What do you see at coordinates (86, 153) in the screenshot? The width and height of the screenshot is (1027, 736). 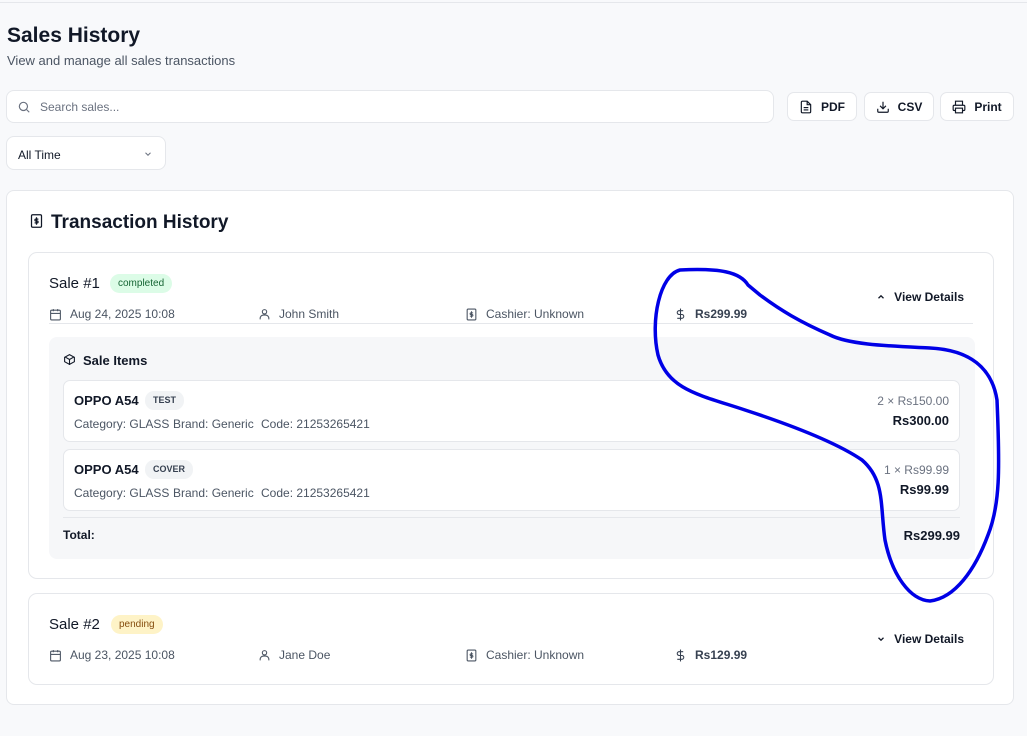 I see `time-filter-select: All Time` at bounding box center [86, 153].